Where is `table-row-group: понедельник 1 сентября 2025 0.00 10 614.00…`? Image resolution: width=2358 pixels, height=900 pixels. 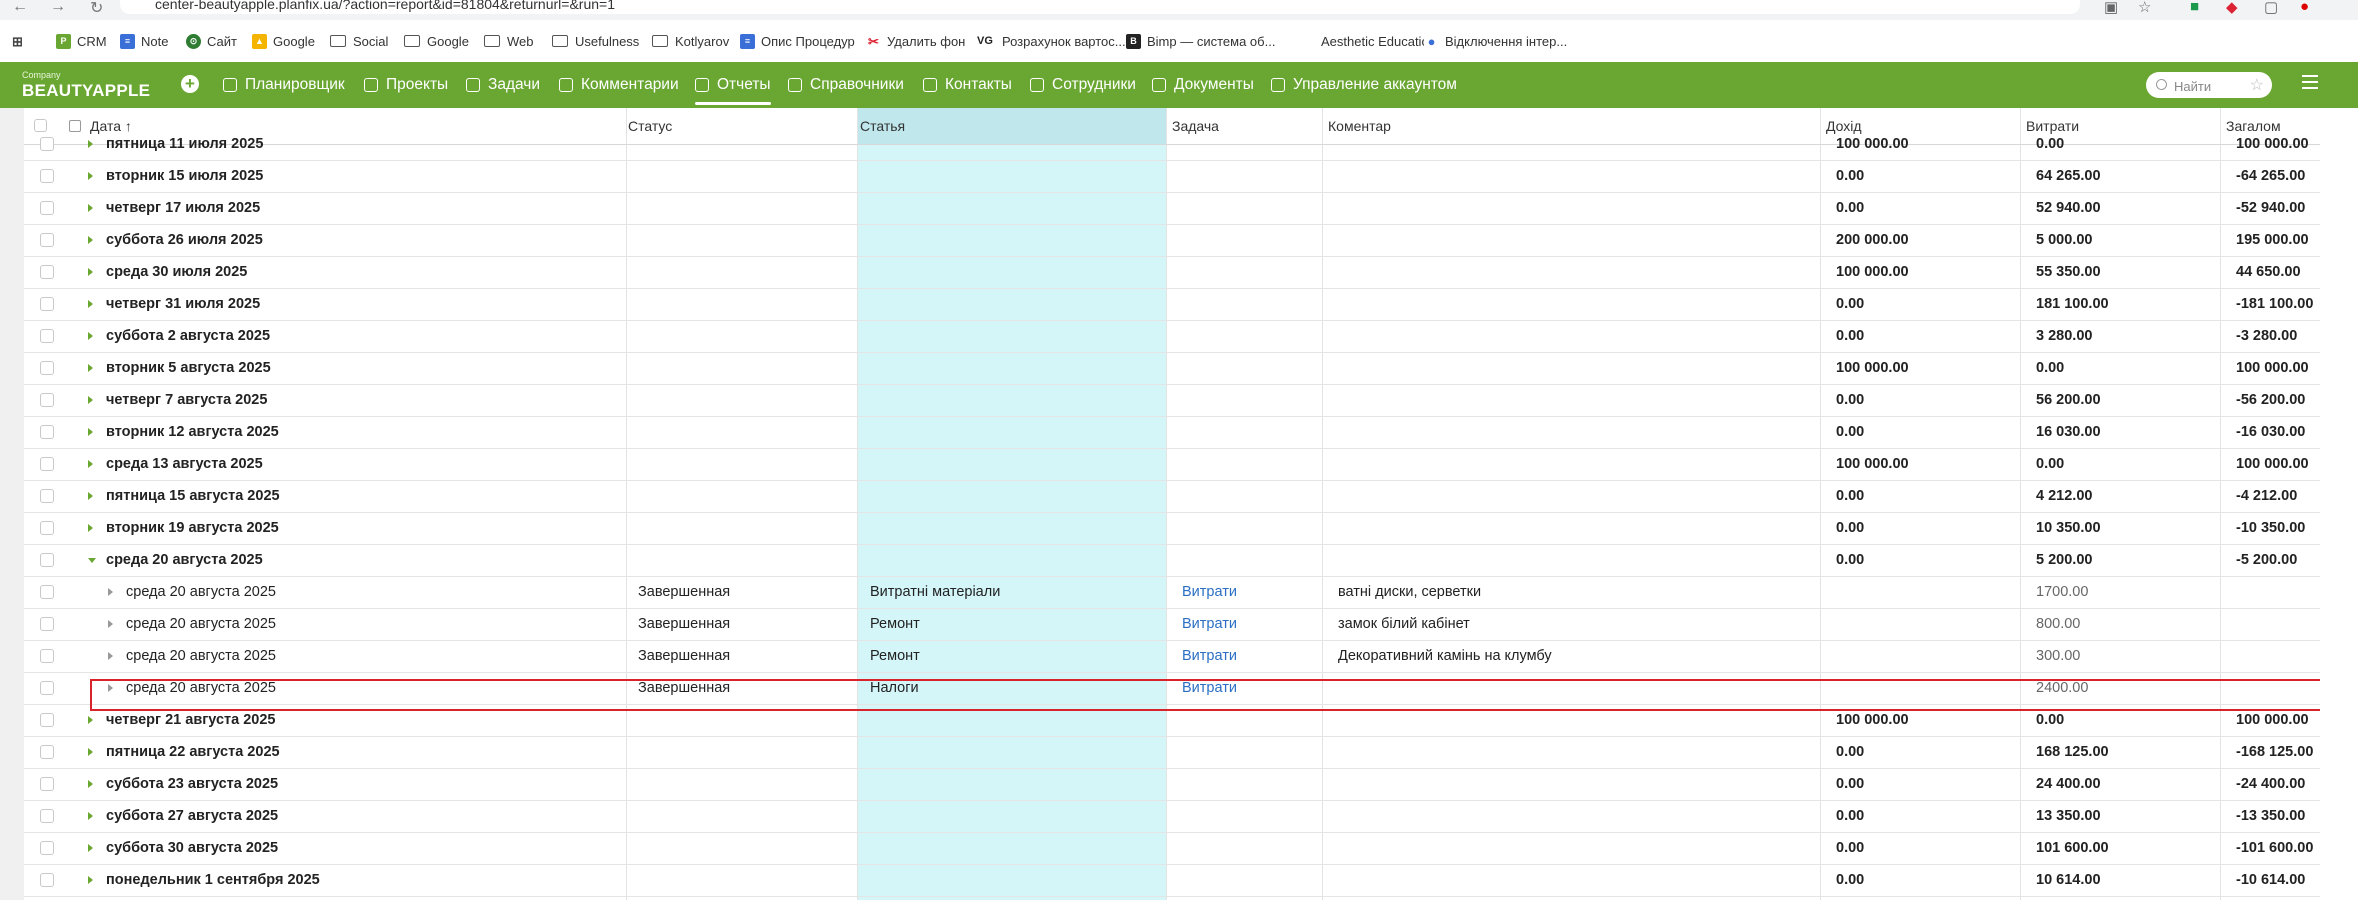 table-row-group: понедельник 1 сентября 2025 0.00 10 614.00… is located at coordinates (1172, 880).